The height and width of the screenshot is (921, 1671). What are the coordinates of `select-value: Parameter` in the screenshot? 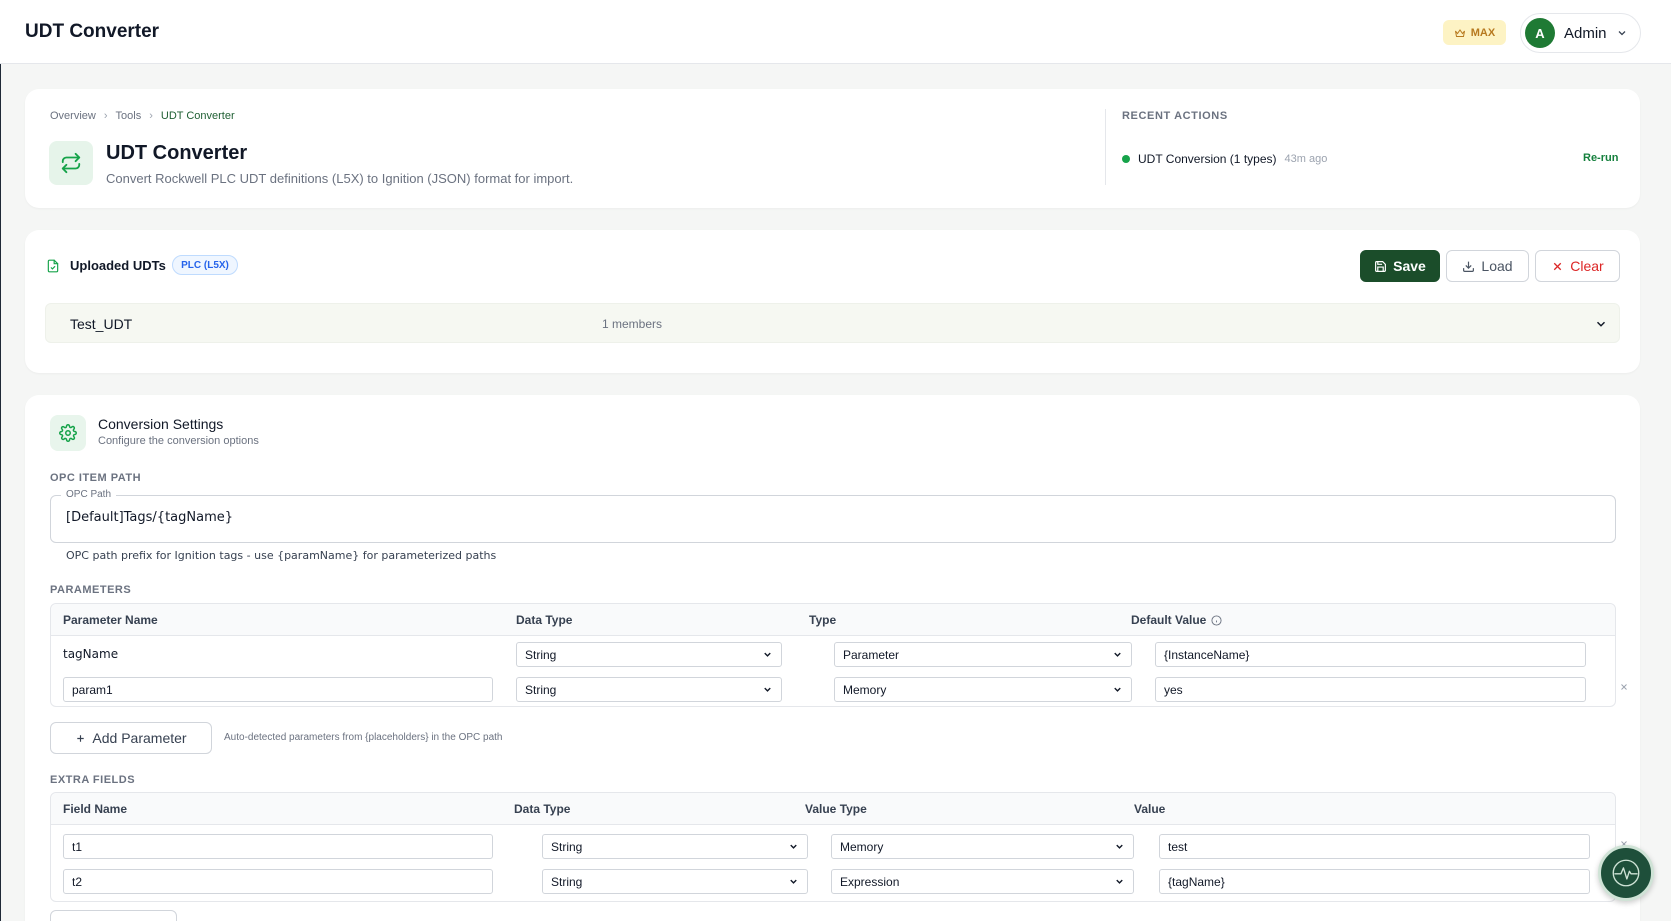 It's located at (871, 654).